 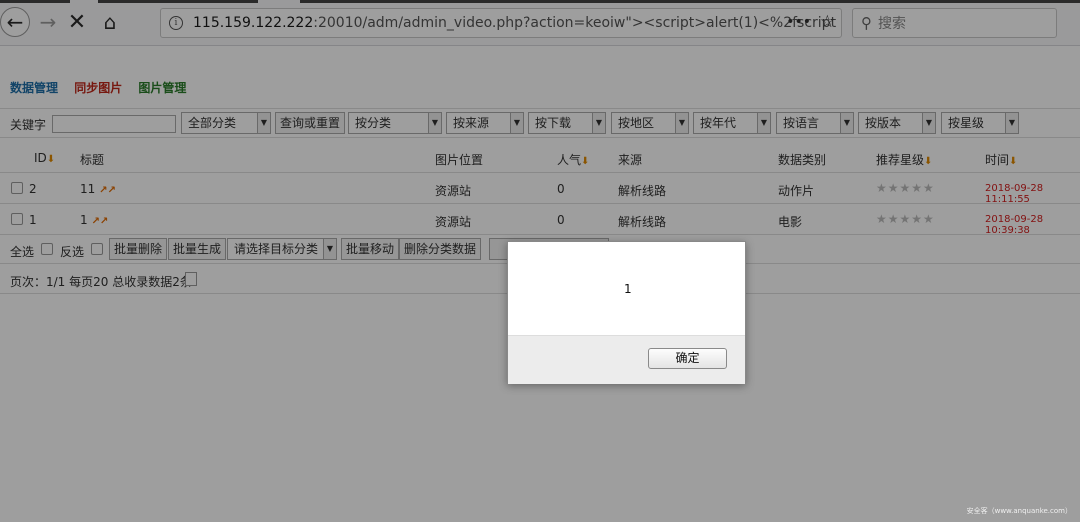 What do you see at coordinates (628, 289) in the screenshot?
I see `alert-message: 1` at bounding box center [628, 289].